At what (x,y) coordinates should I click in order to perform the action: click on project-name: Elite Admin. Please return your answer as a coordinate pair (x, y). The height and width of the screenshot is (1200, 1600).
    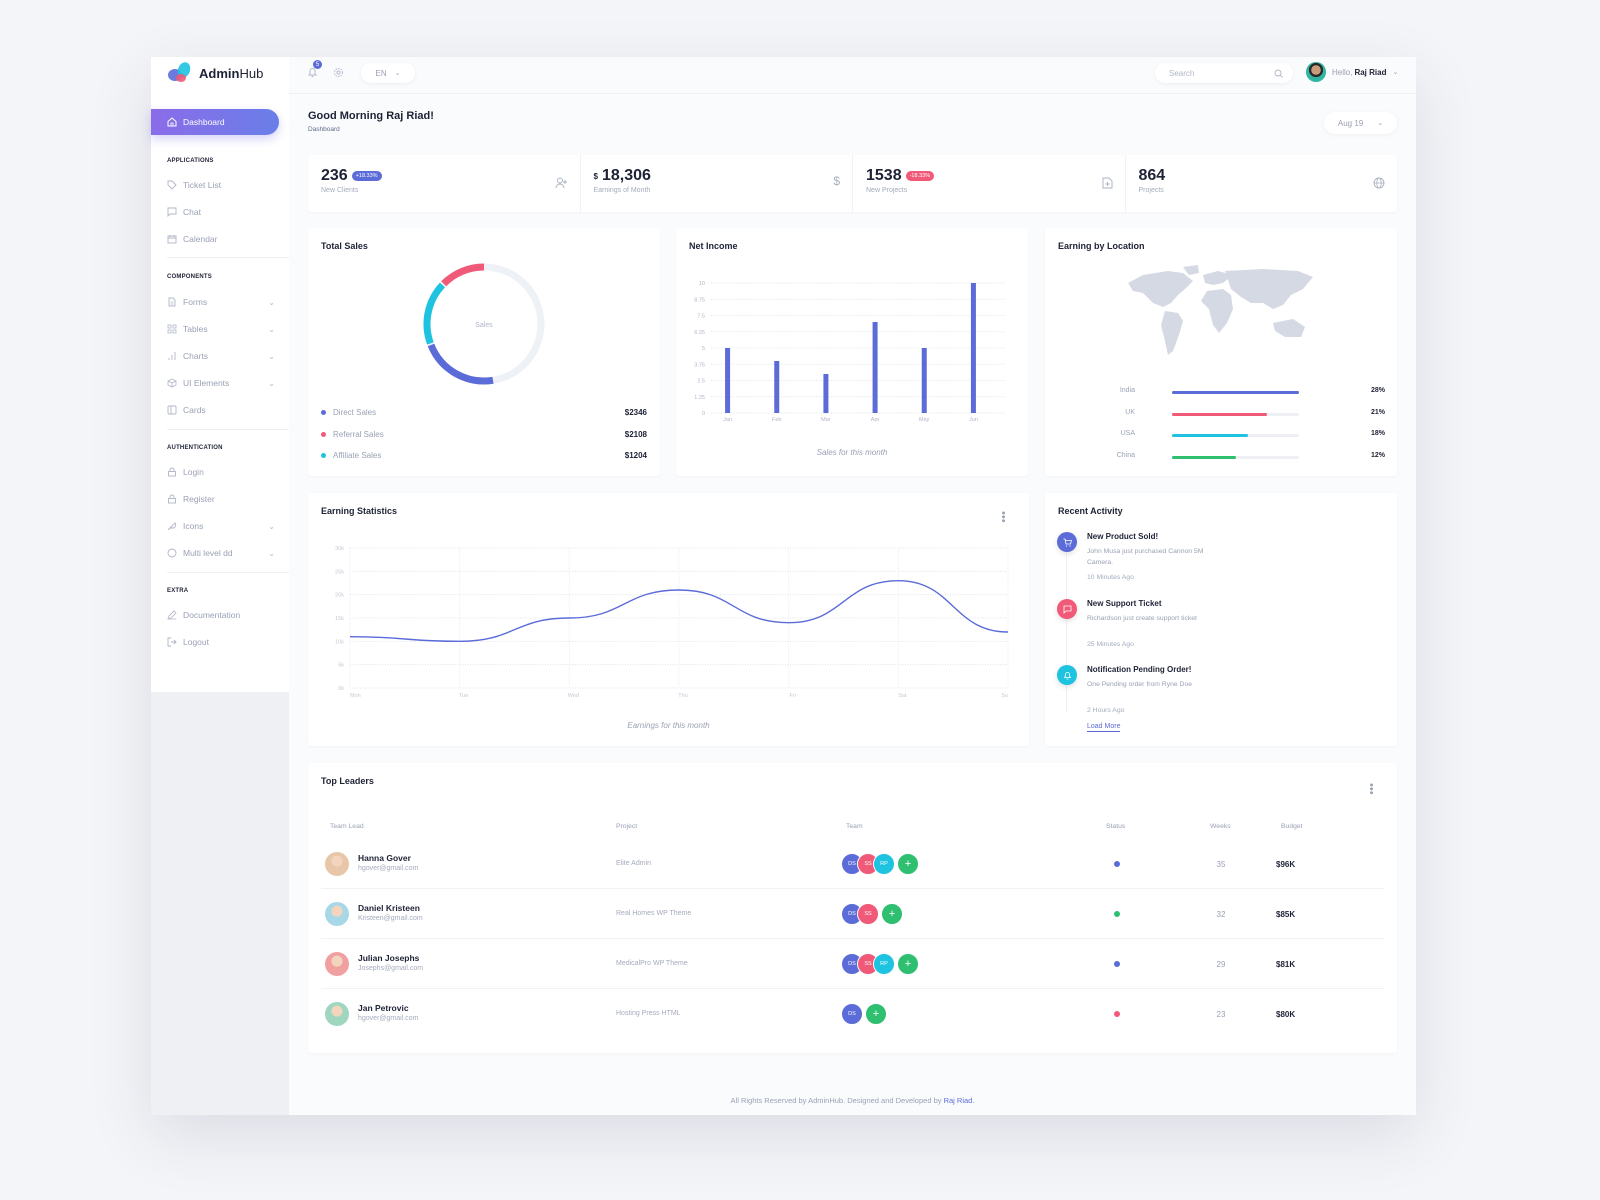
    Looking at the image, I should click on (634, 863).